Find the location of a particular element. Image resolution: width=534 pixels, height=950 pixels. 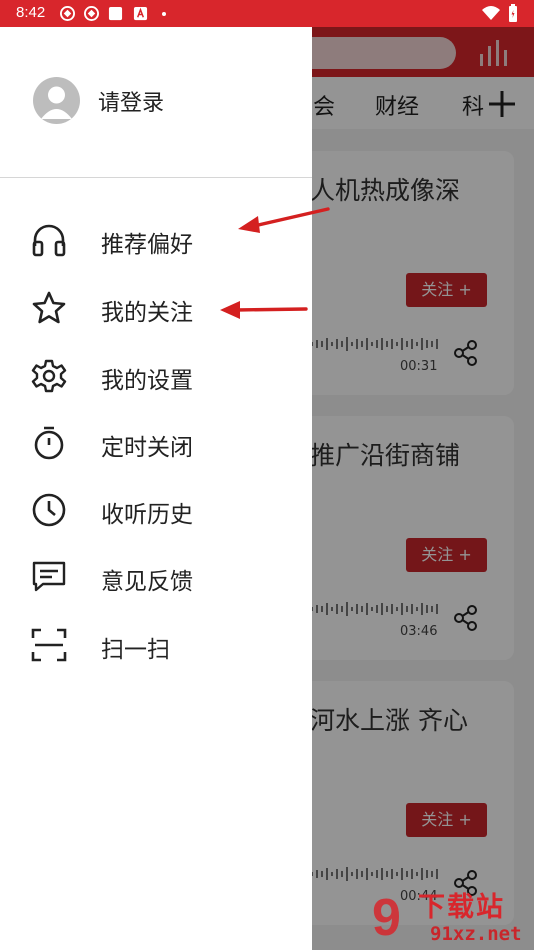

square-notification-icon is located at coordinates (115, 13).